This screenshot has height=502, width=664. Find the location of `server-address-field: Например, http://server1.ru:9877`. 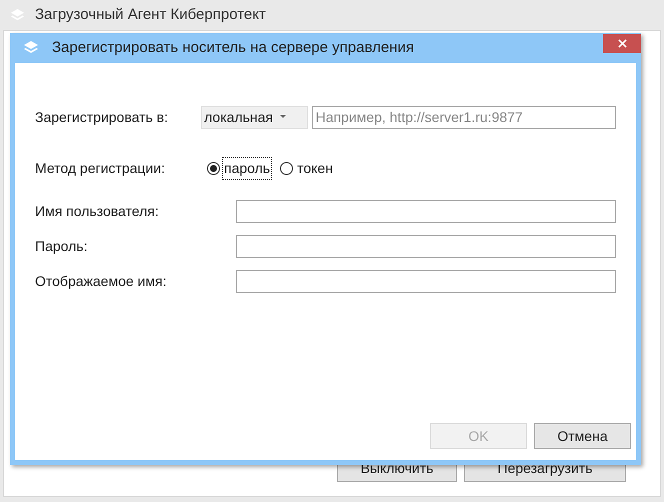

server-address-field: Например, http://server1.ru:9877 is located at coordinates (464, 117).